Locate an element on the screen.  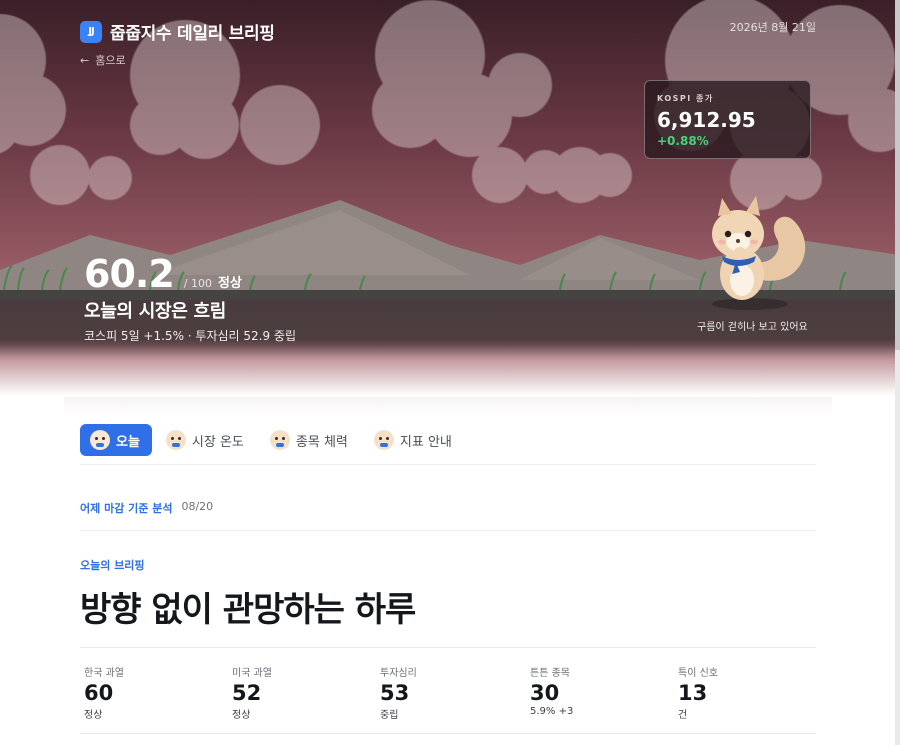
brand-logo-icon: JJ is located at coordinates (91, 31).